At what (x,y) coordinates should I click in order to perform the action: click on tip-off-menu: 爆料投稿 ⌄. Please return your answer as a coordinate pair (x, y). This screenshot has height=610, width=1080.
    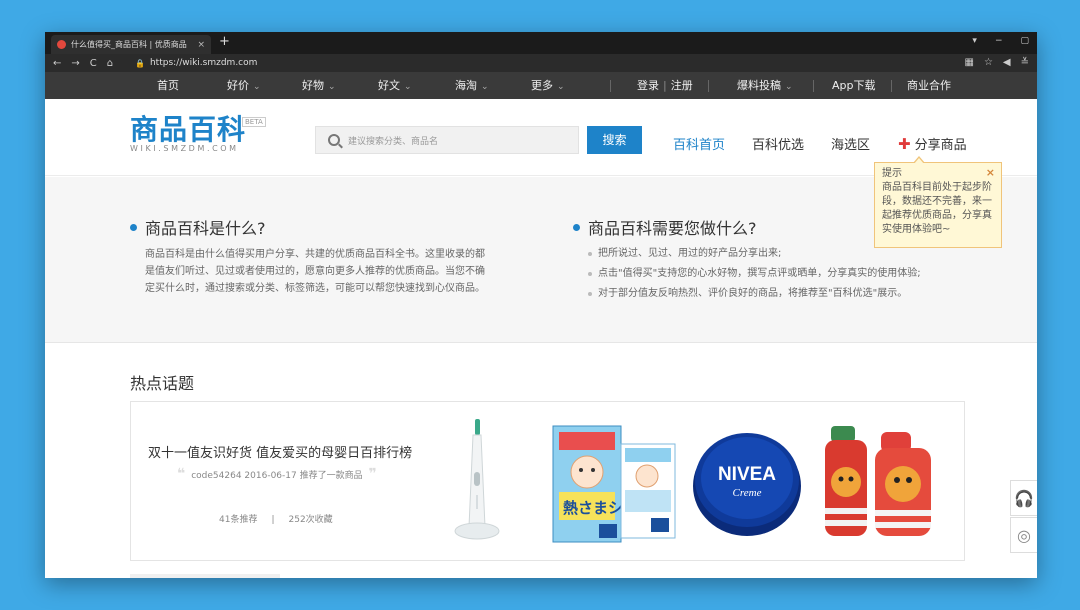
    Looking at the image, I should click on (765, 85).